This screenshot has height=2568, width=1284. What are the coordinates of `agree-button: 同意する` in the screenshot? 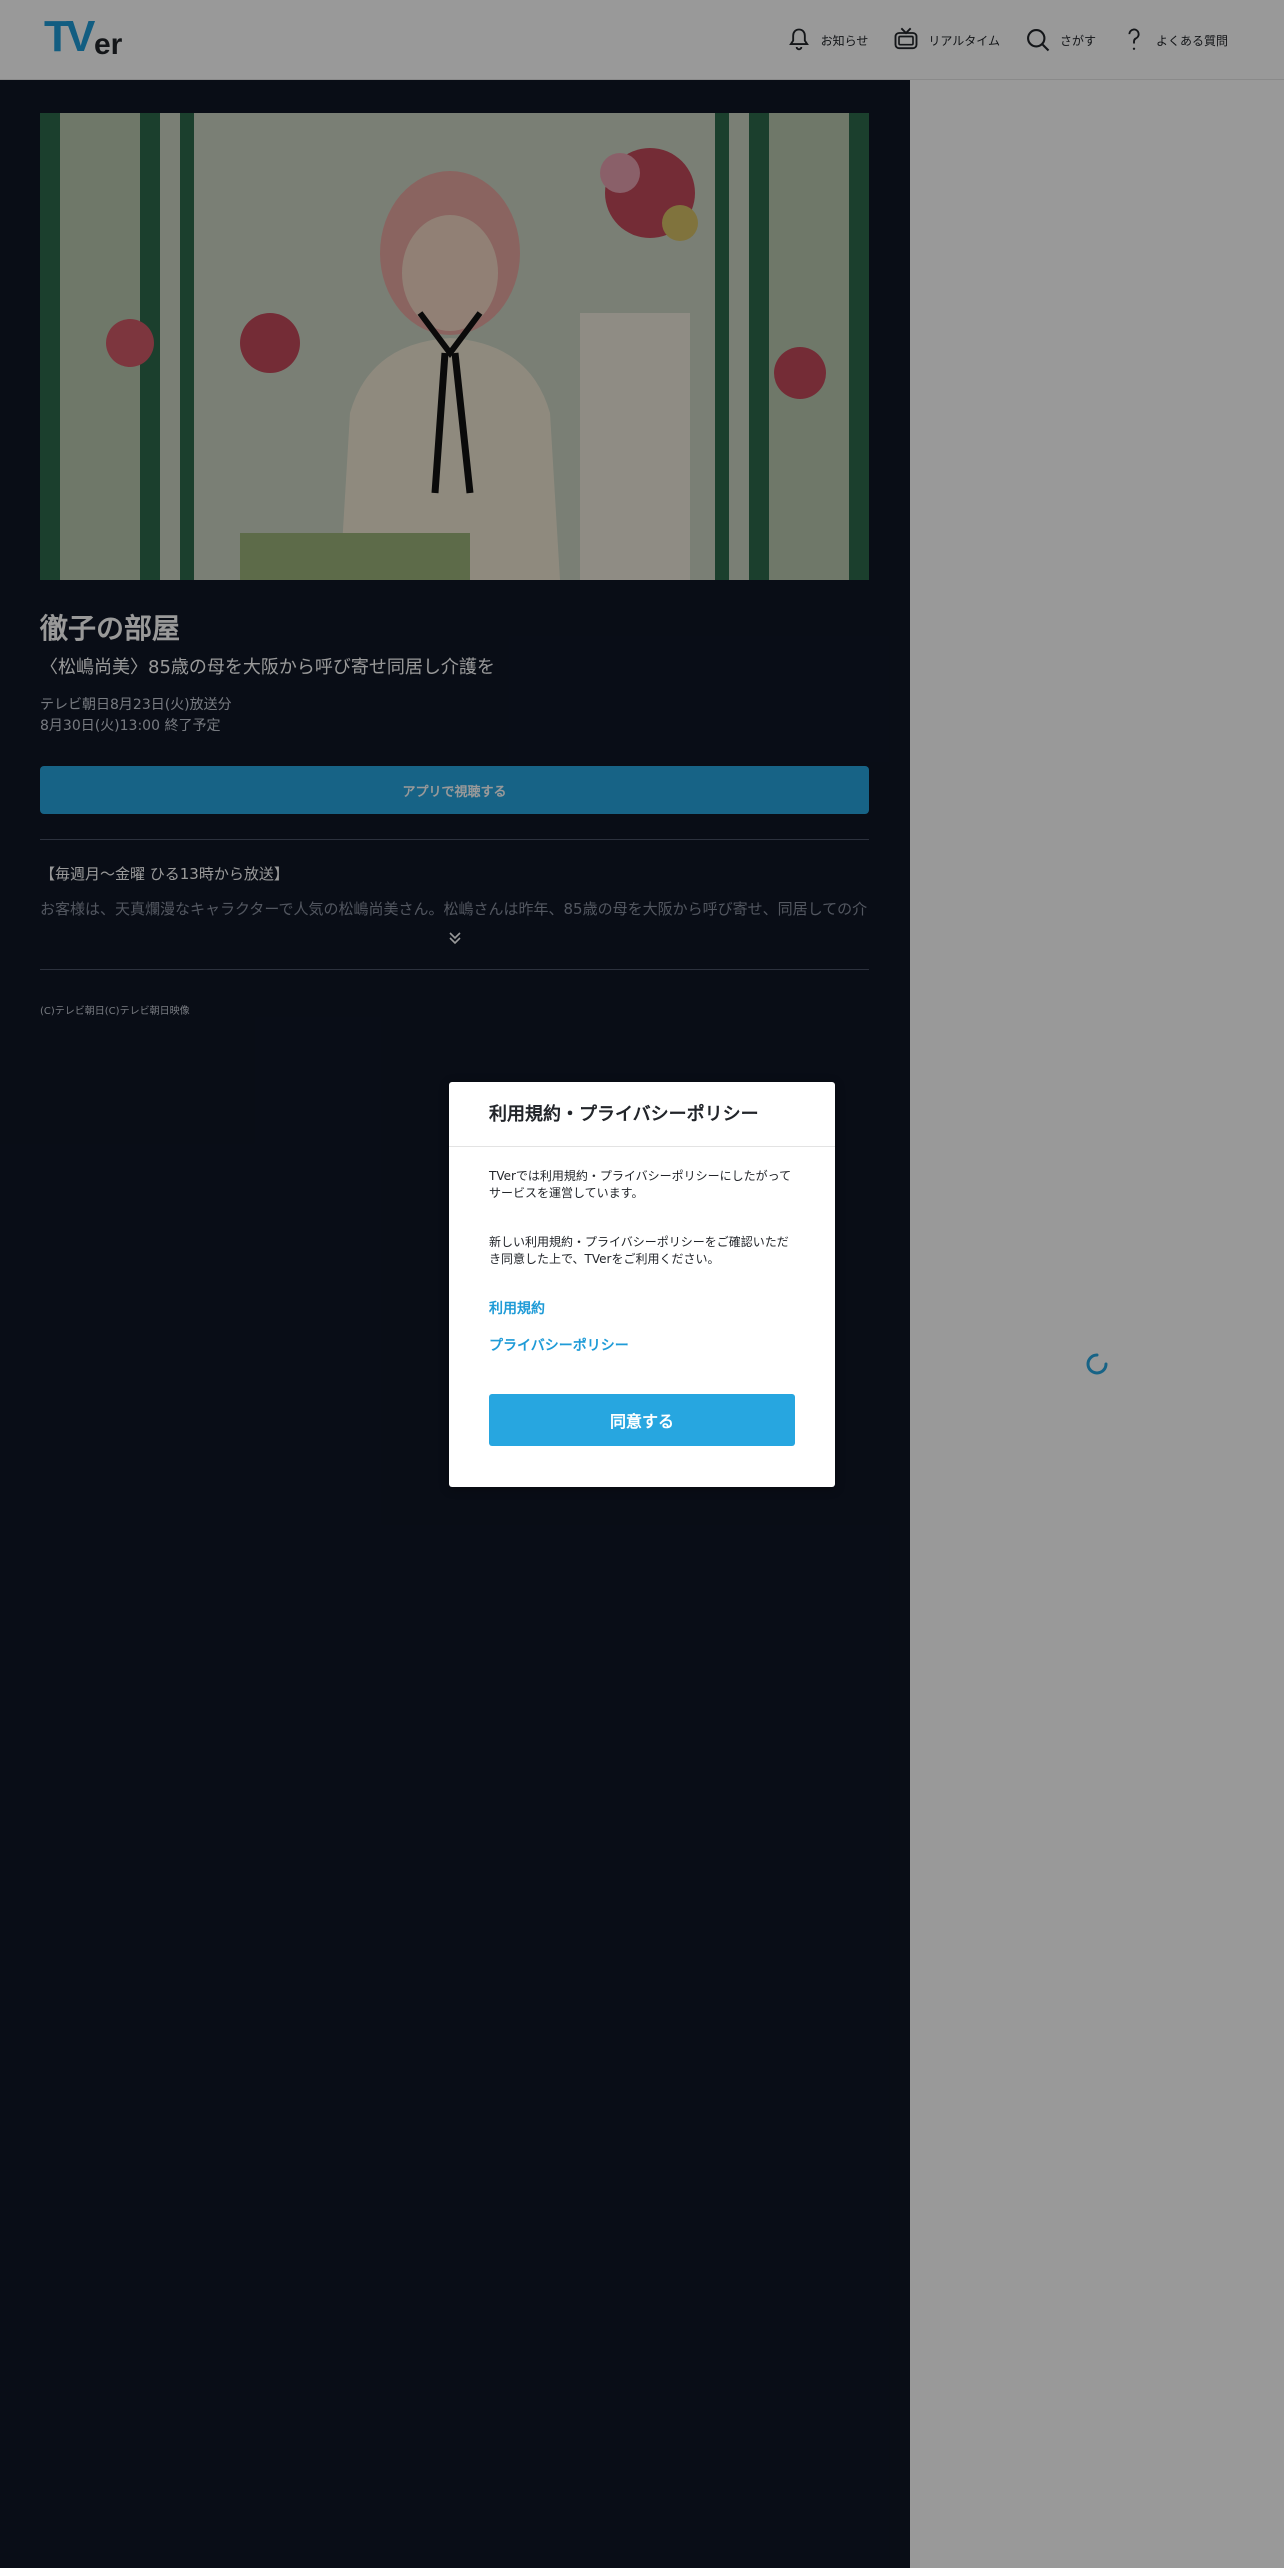 It's located at (642, 1420).